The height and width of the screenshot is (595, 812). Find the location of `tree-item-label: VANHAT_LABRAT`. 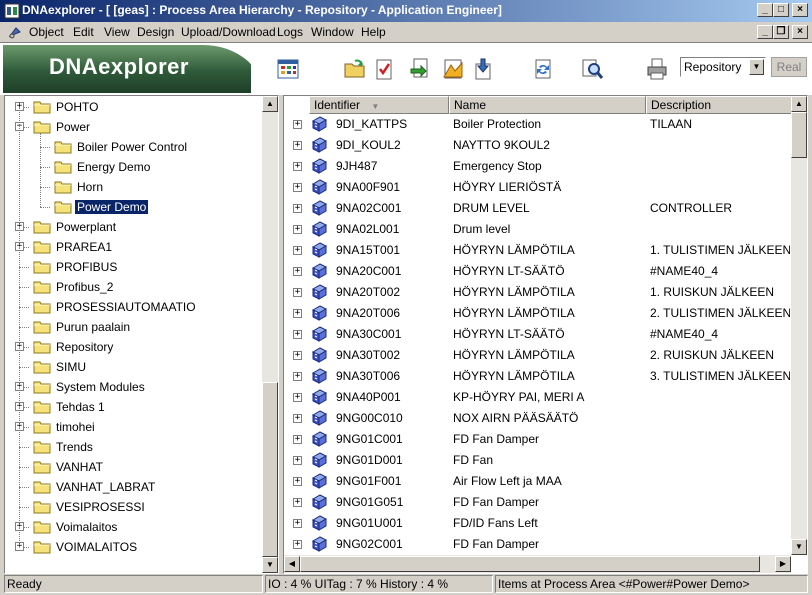

tree-item-label: VANHAT_LABRAT is located at coordinates (105, 487).